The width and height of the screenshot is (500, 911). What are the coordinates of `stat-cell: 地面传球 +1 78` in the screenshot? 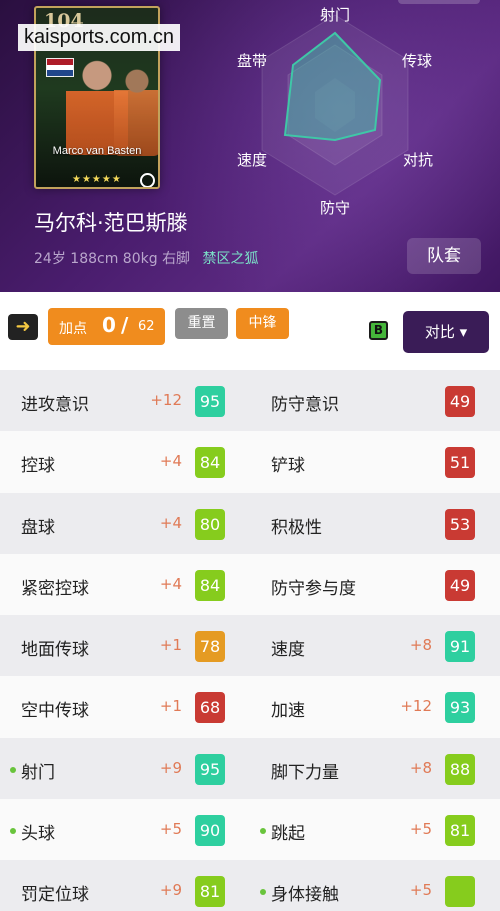 It's located at (125, 645).